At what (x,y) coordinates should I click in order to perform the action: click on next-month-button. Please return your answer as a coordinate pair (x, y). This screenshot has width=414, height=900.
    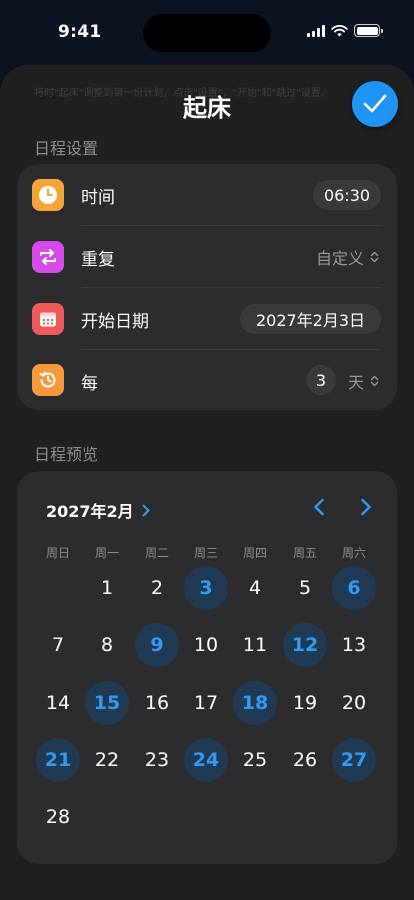
    Looking at the image, I should click on (366, 507).